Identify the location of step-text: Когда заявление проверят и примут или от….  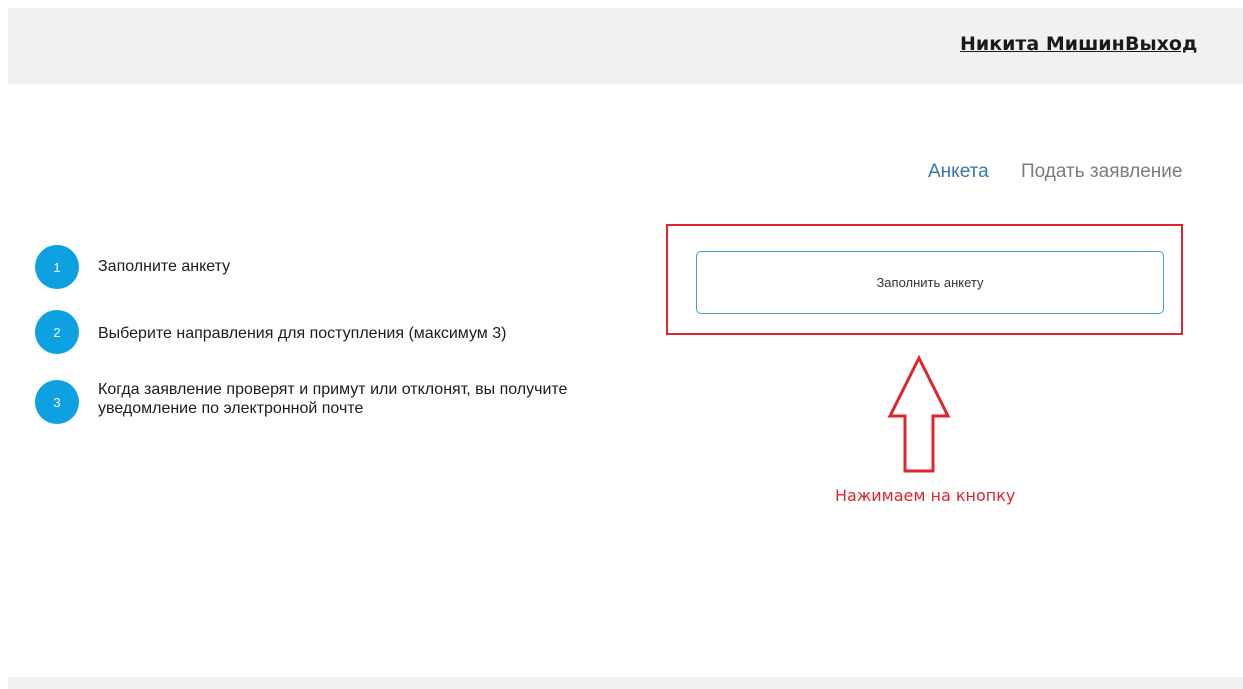
(332, 399).